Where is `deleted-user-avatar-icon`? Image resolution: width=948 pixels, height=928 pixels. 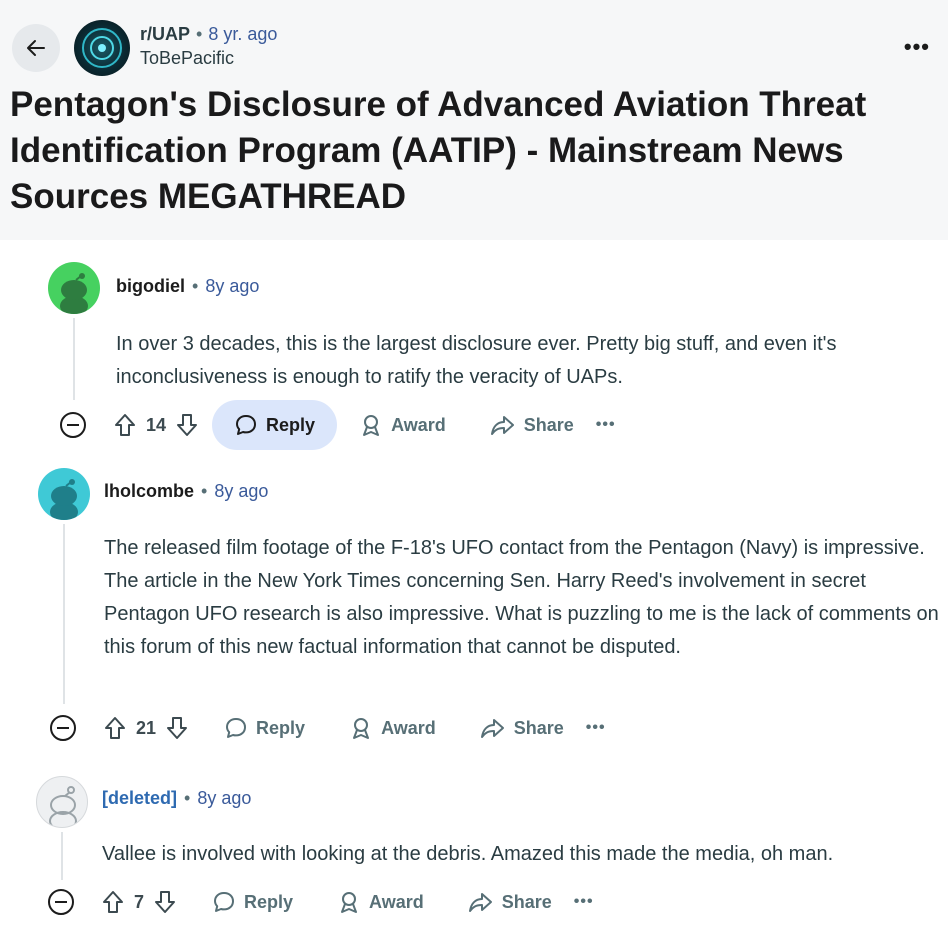 deleted-user-avatar-icon is located at coordinates (63, 806).